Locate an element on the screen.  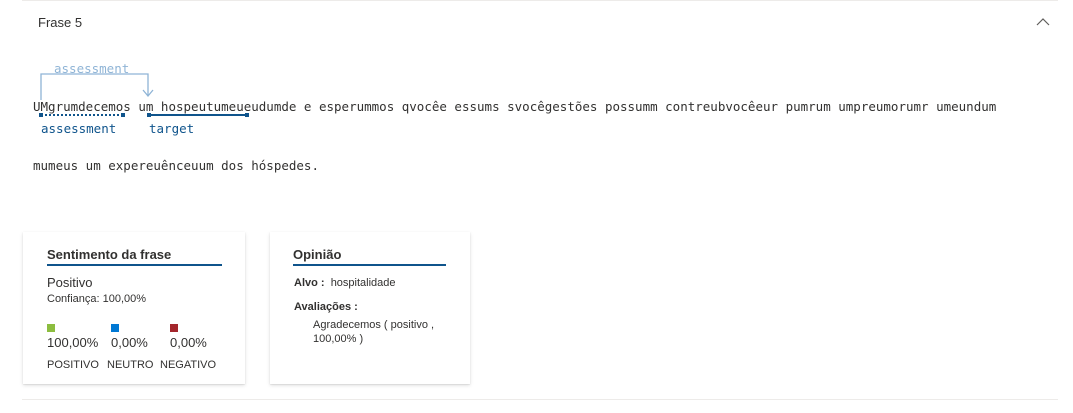
neutral-label: NEUTRO is located at coordinates (130, 365).